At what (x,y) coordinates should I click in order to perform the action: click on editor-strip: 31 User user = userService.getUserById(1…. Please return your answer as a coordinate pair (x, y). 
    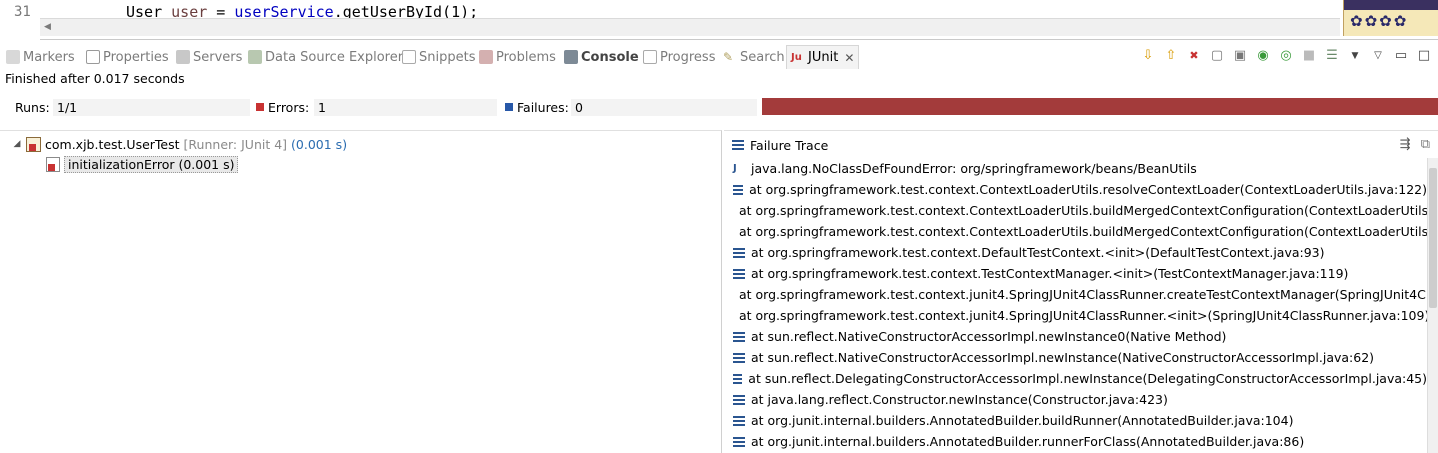
    Looking at the image, I should click on (719, 20).